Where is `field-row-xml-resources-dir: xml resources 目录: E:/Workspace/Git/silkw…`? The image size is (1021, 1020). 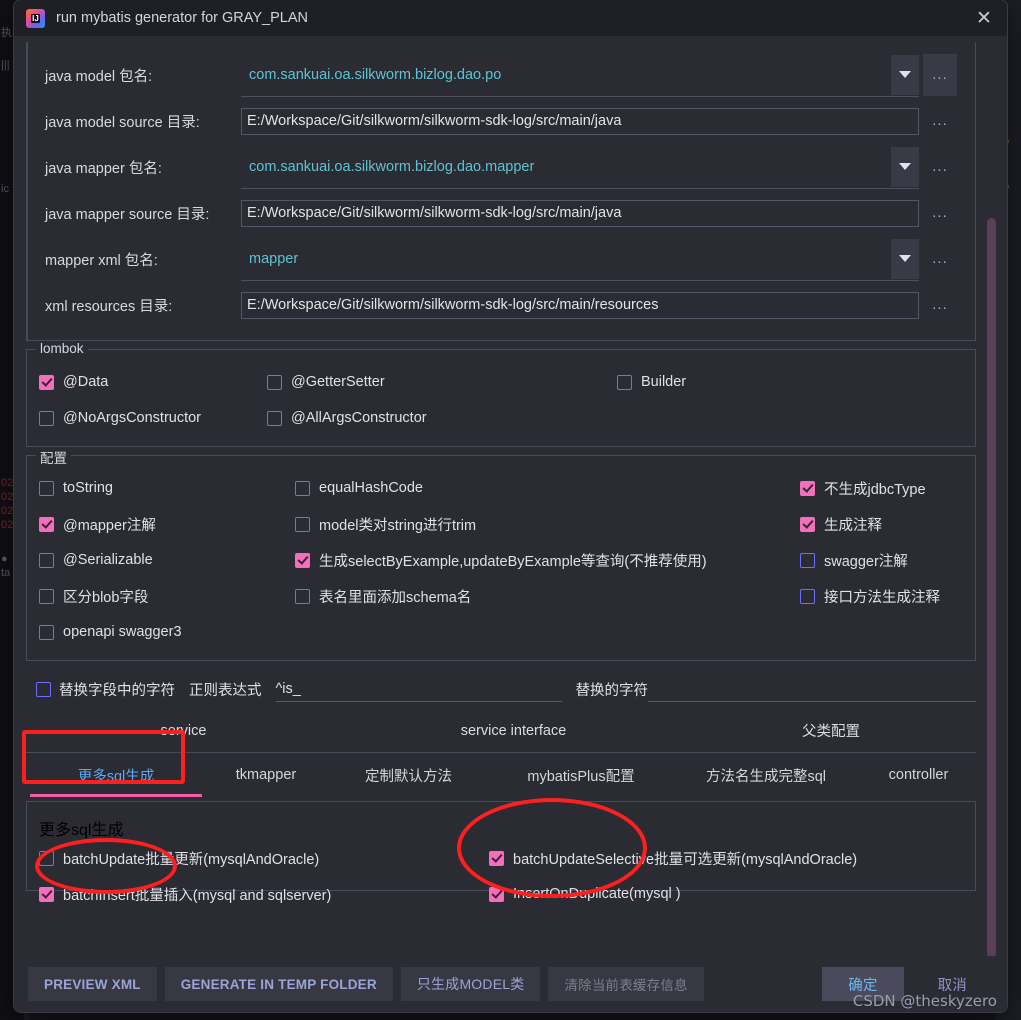 field-row-xml-resources-dir: xml resources 目录: E:/Workspace/Git/silkw… is located at coordinates (501, 305).